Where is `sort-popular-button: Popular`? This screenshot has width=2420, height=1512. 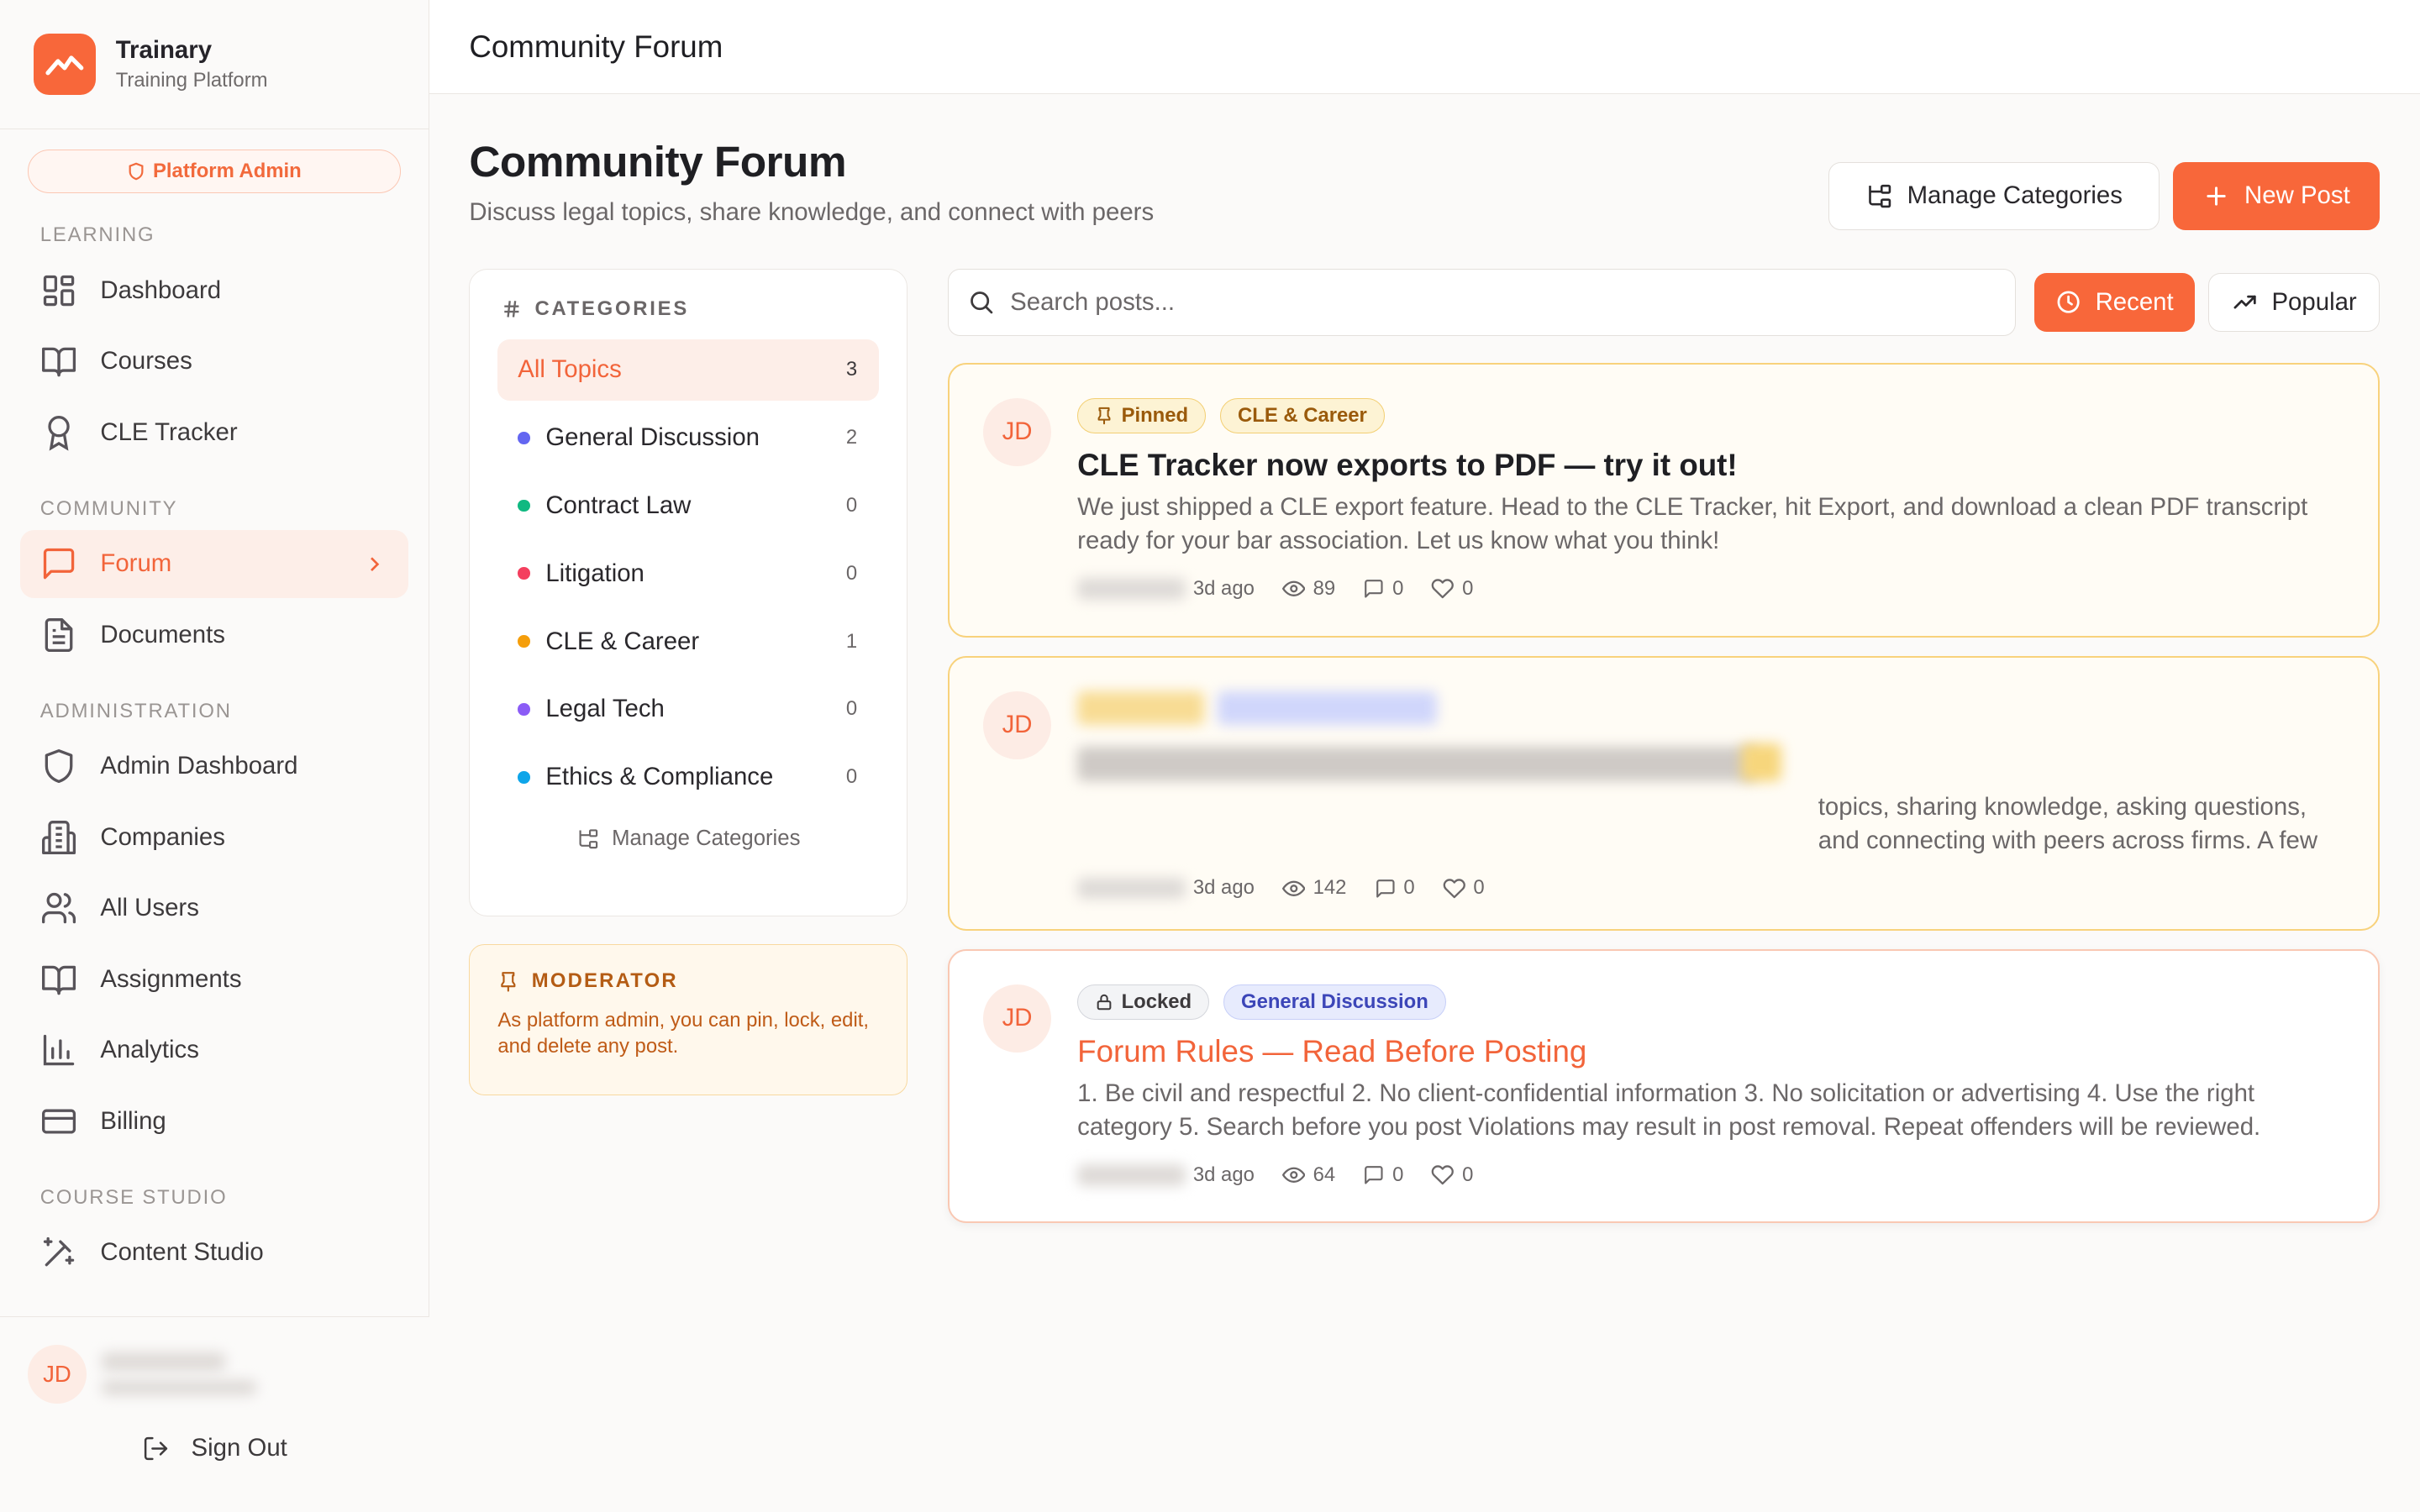 sort-popular-button: Popular is located at coordinates (2294, 302).